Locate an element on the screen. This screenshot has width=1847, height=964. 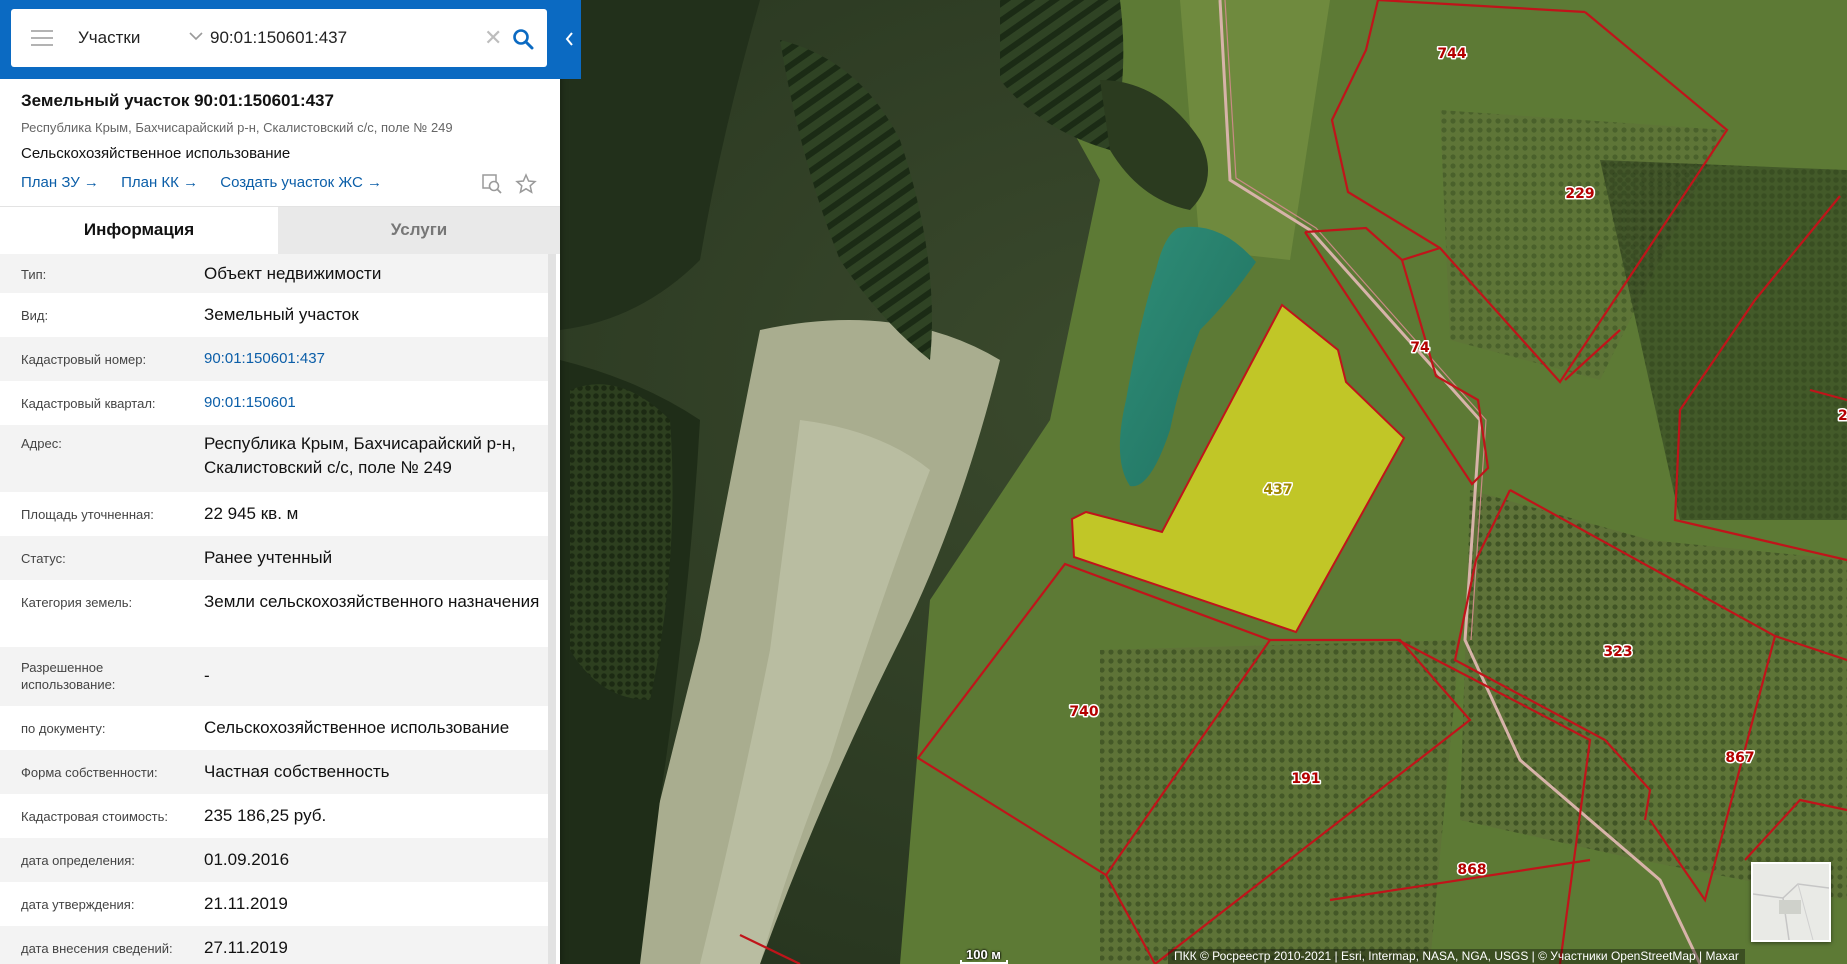
info-value: Частная собственность is located at coordinates (297, 771).